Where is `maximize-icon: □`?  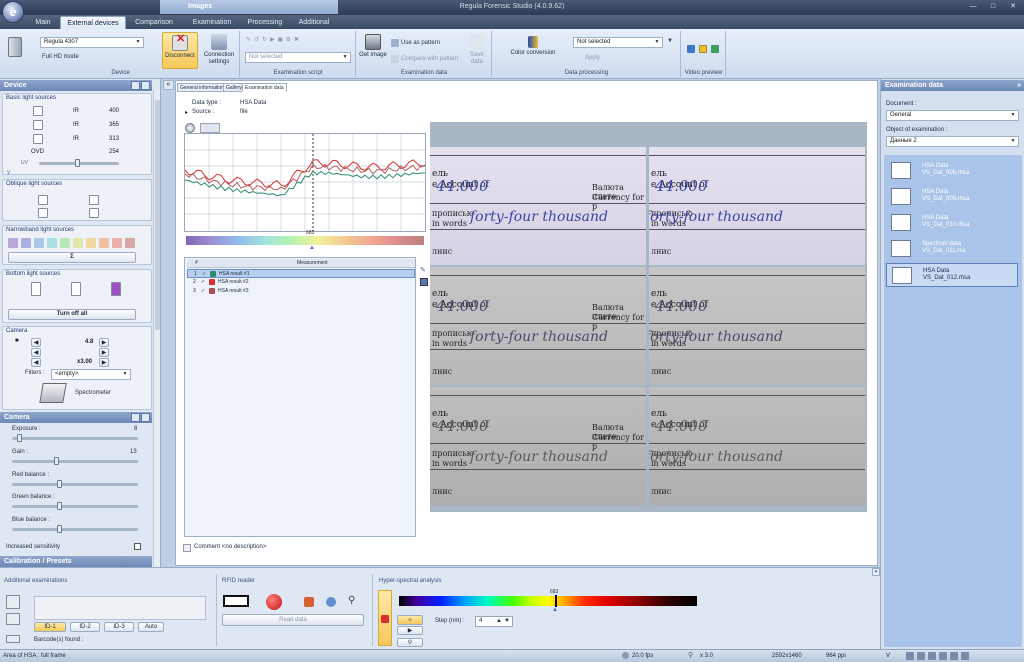 maximize-icon: □ is located at coordinates (993, 6).